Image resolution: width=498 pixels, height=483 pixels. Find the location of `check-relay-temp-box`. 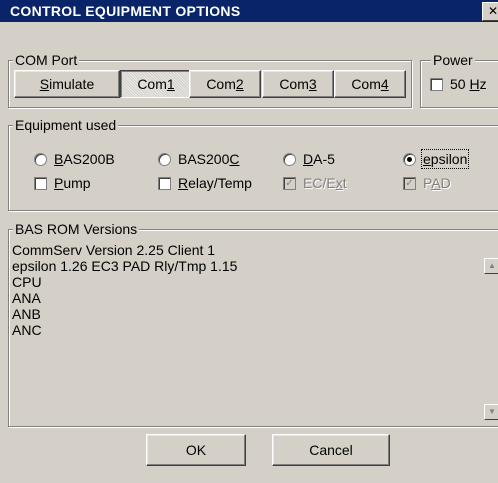

check-relay-temp-box is located at coordinates (164, 183).